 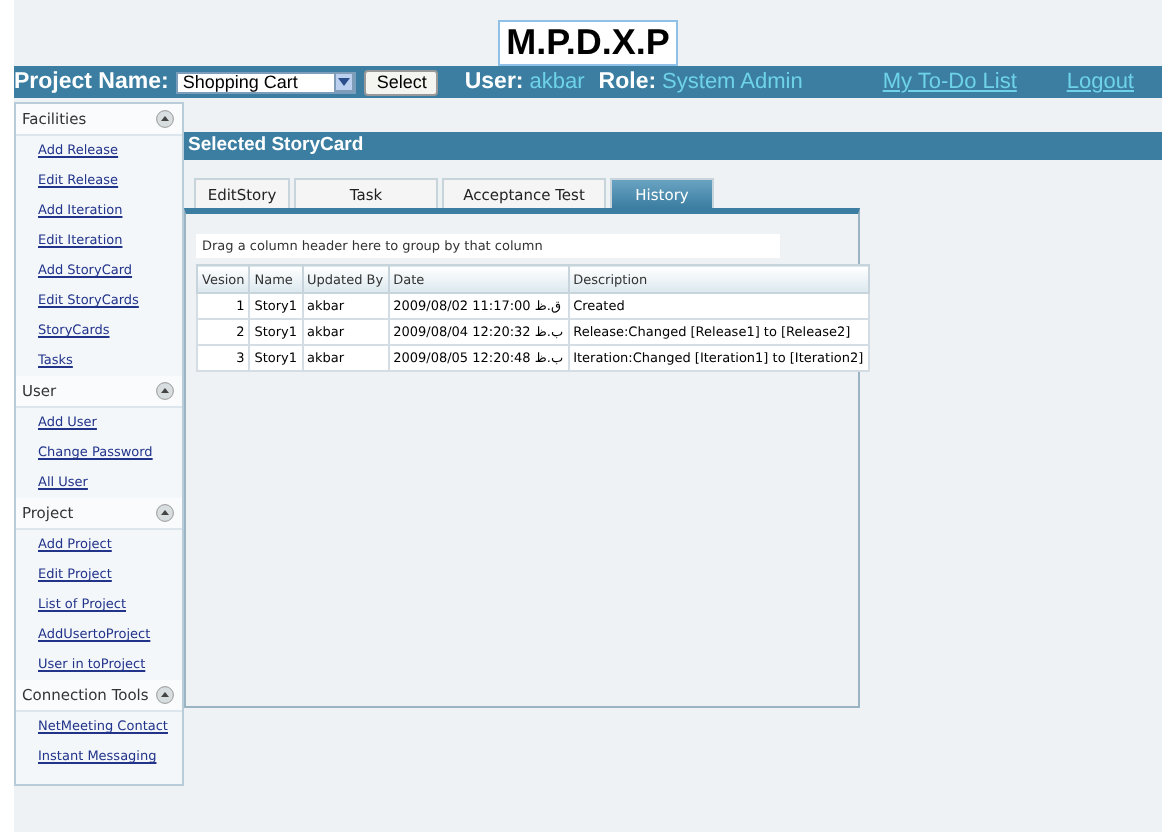 I want to click on app-title: M.P.D.X.P, so click(x=588, y=43).